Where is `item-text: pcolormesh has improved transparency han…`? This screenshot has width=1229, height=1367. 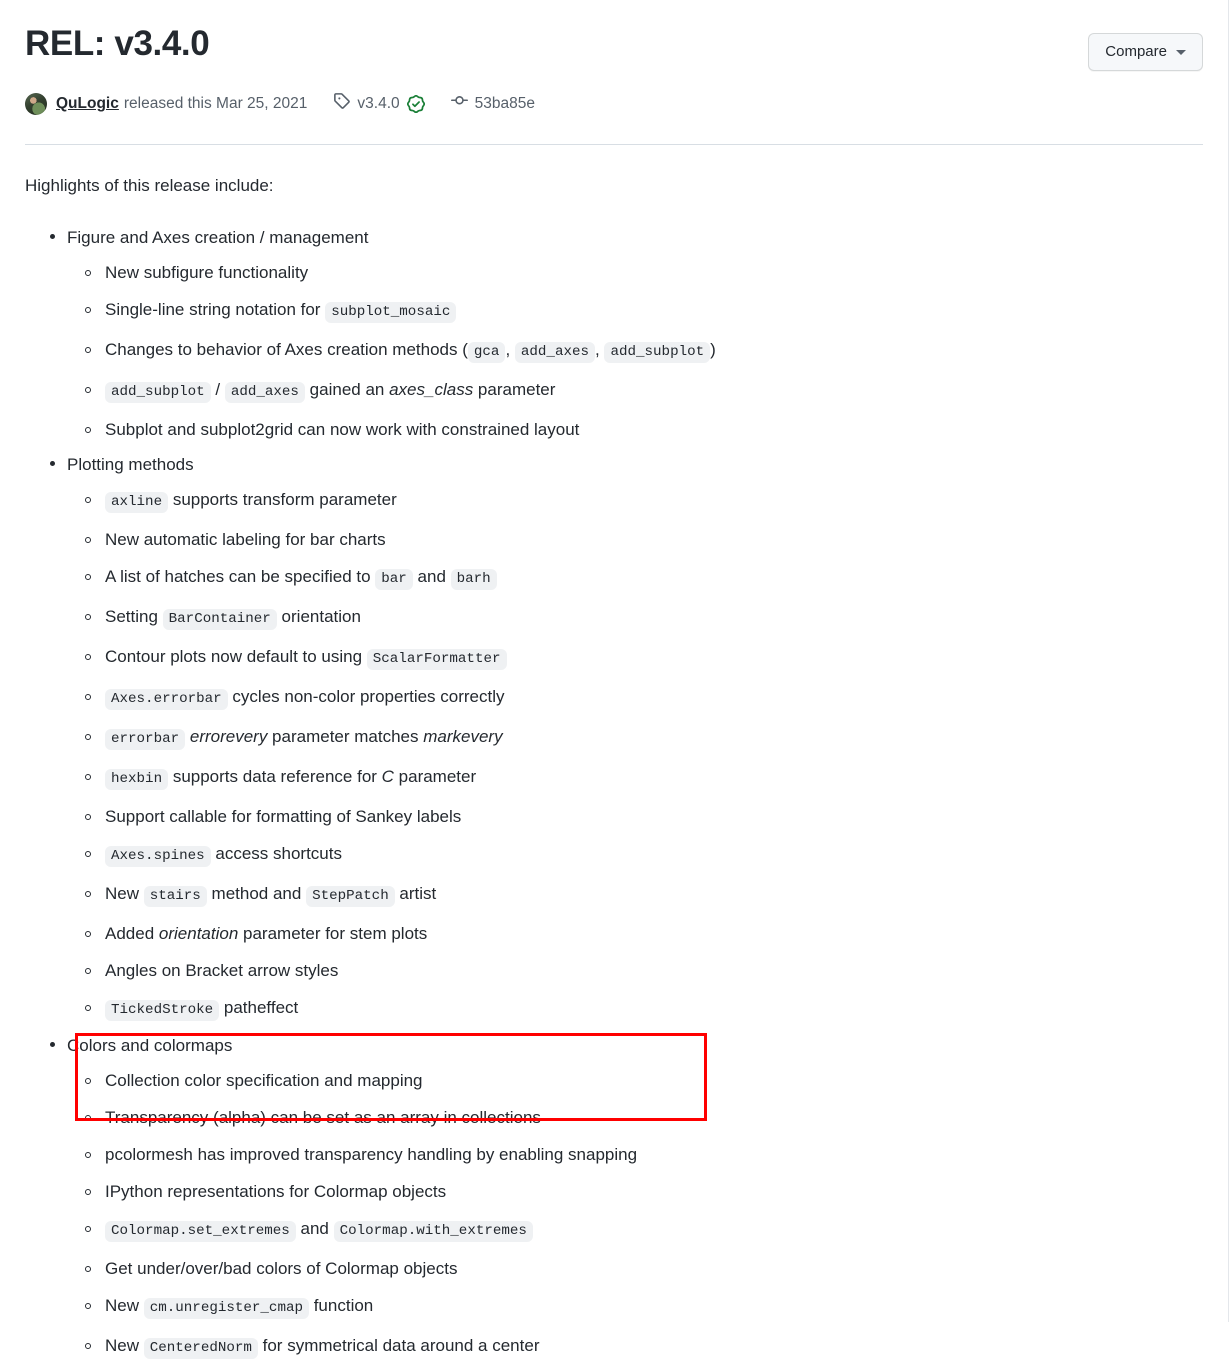
item-text: pcolormesh has improved transparency han… is located at coordinates (371, 1154).